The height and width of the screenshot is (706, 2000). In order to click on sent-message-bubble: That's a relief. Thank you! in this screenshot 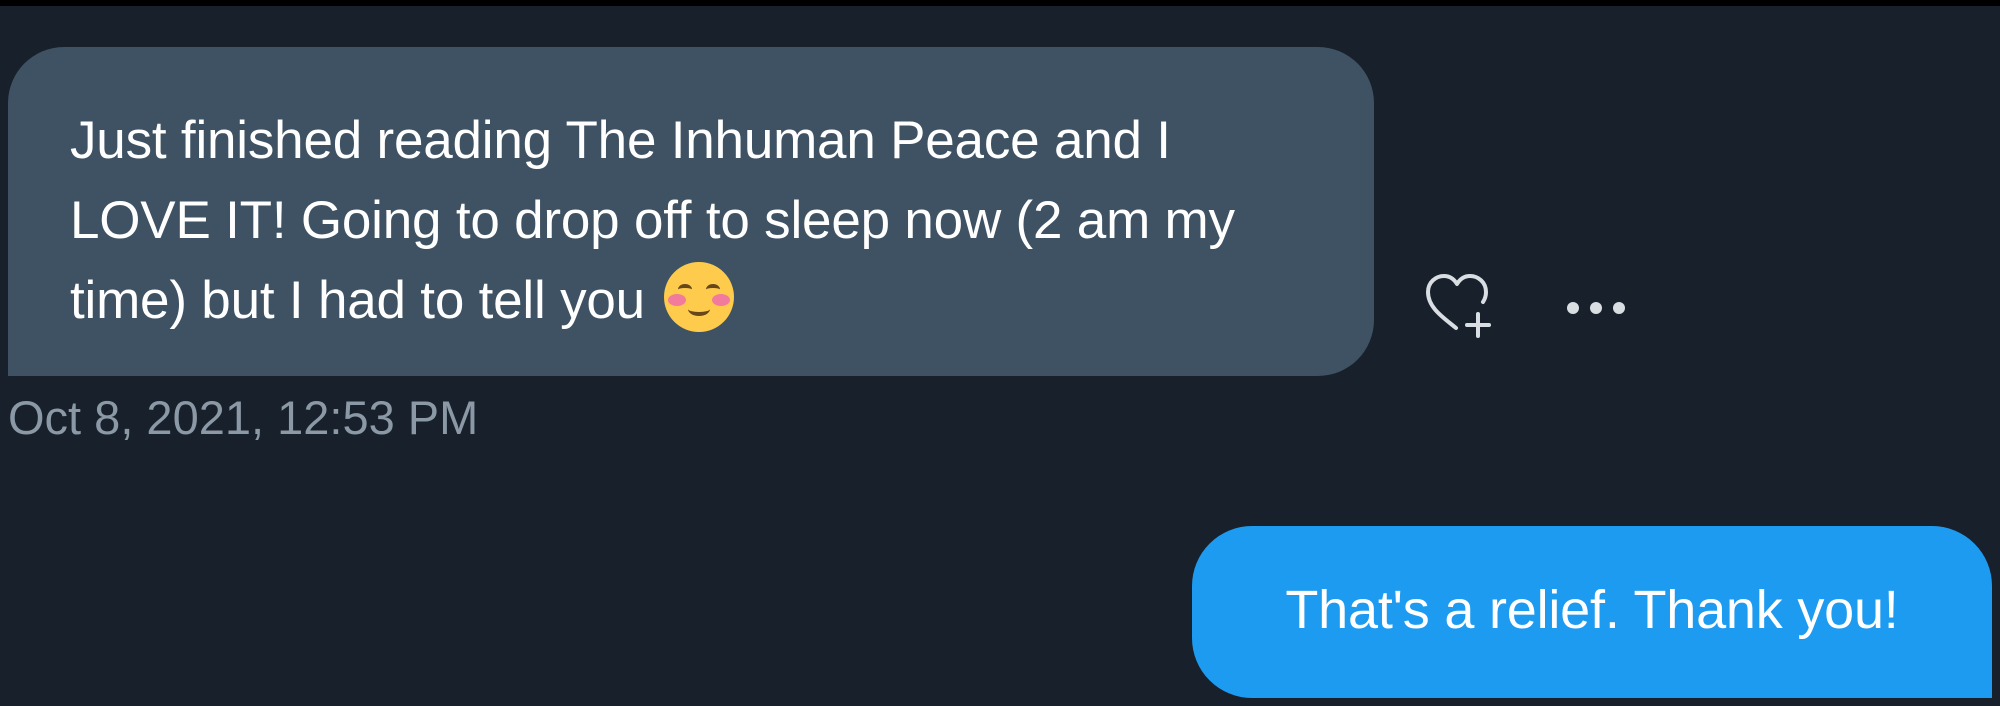, I will do `click(1592, 612)`.